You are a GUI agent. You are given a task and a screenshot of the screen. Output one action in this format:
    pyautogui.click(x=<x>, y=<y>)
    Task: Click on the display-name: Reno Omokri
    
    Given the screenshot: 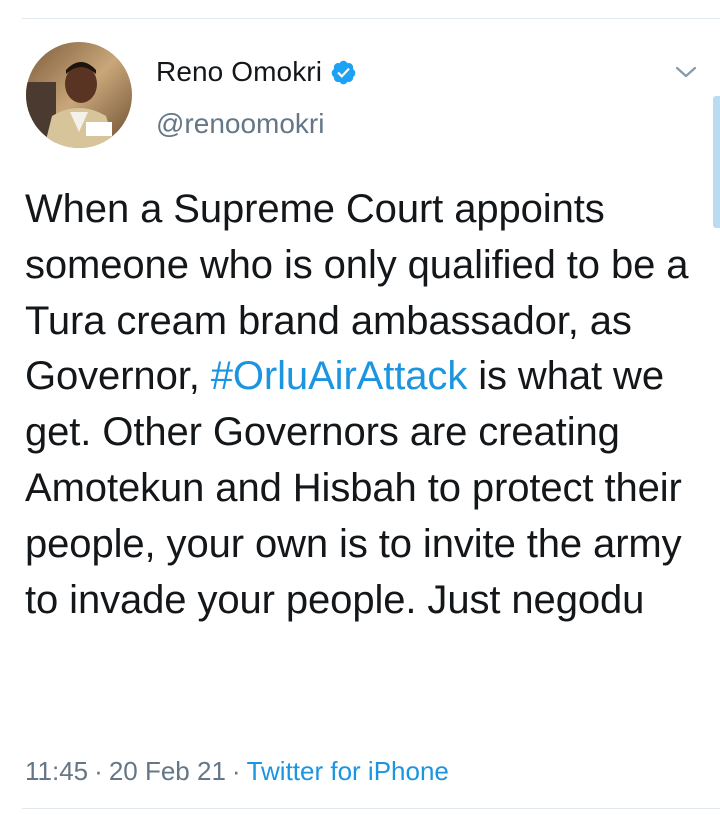 What is the action you would take?
    pyautogui.click(x=239, y=72)
    